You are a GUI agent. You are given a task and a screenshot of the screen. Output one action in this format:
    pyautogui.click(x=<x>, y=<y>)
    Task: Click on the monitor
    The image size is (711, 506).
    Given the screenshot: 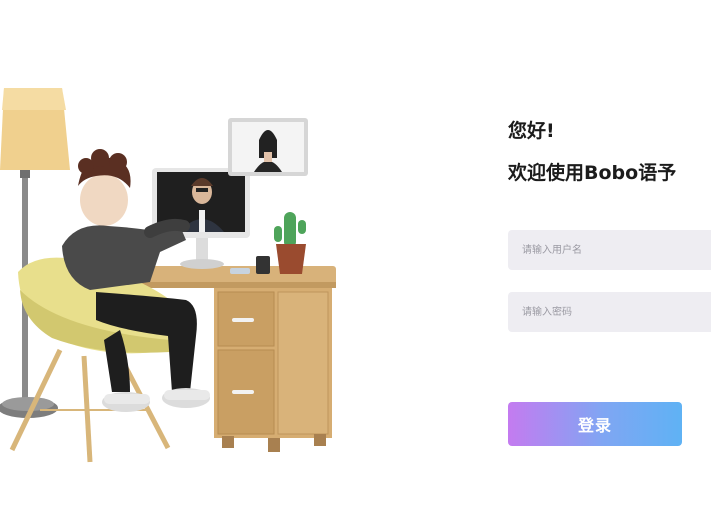 What is the action you would take?
    pyautogui.click(x=201, y=218)
    